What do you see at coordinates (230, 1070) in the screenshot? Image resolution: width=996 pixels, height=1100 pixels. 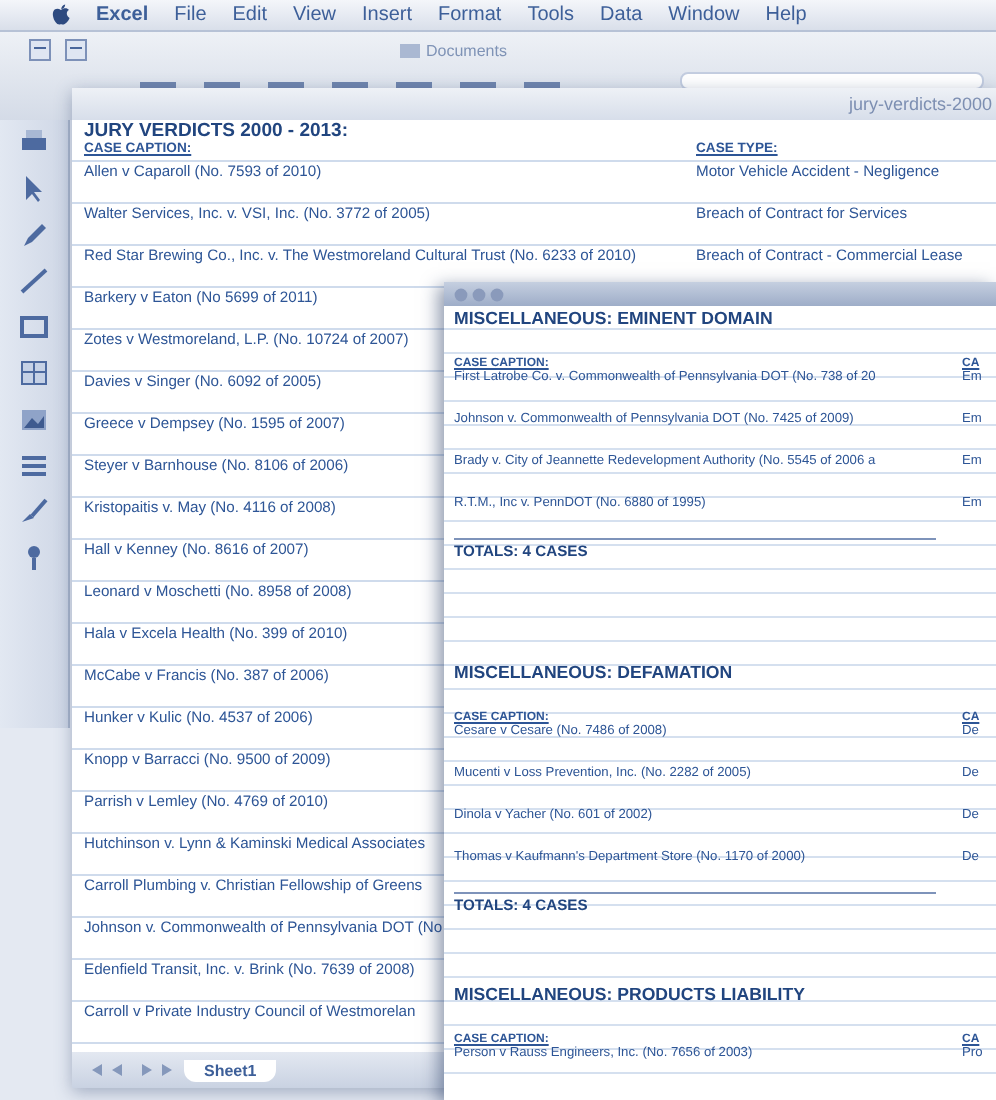 I see `sheet-tab: Sheet1` at bounding box center [230, 1070].